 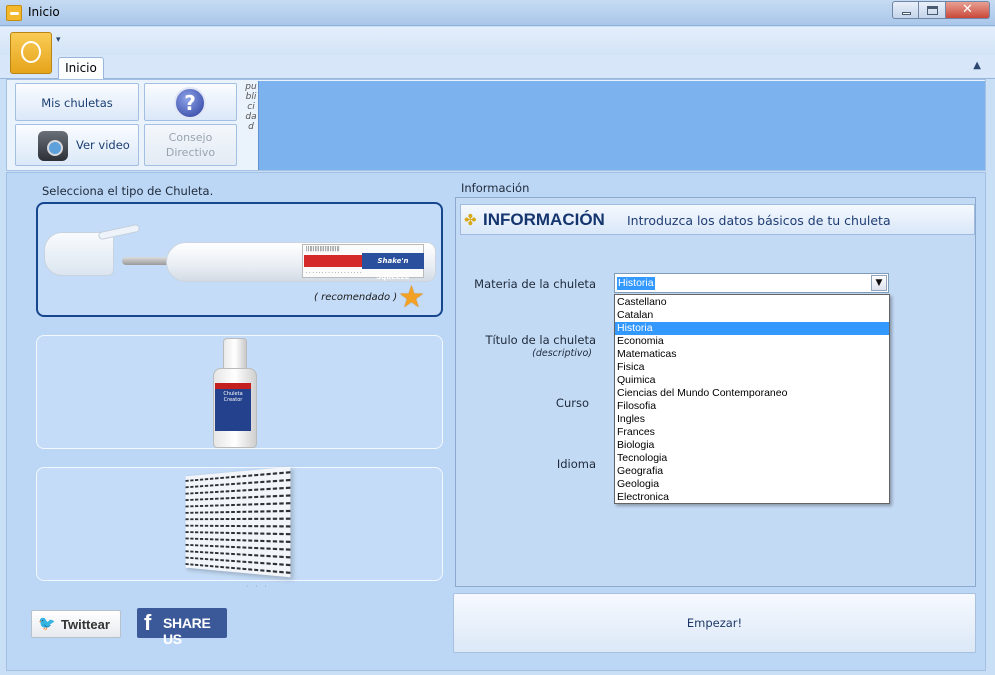 I want to click on chuleta-type-bottle: Chuleta Creator, so click(x=239, y=392).